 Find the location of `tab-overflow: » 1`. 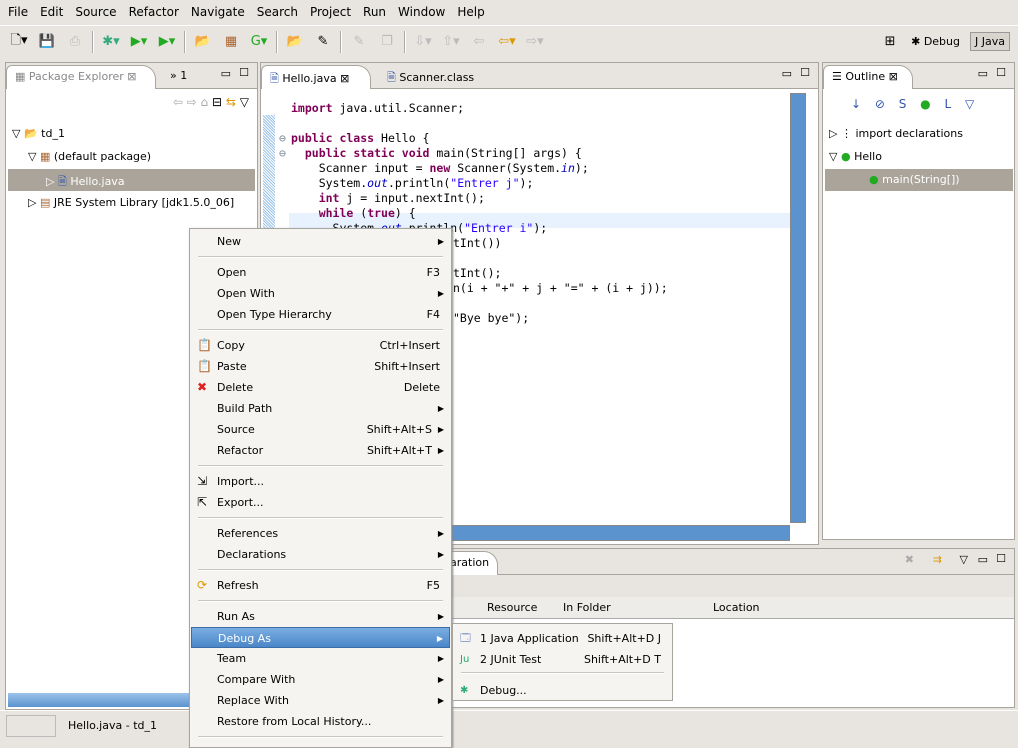

tab-overflow: » 1 is located at coordinates (178, 77).